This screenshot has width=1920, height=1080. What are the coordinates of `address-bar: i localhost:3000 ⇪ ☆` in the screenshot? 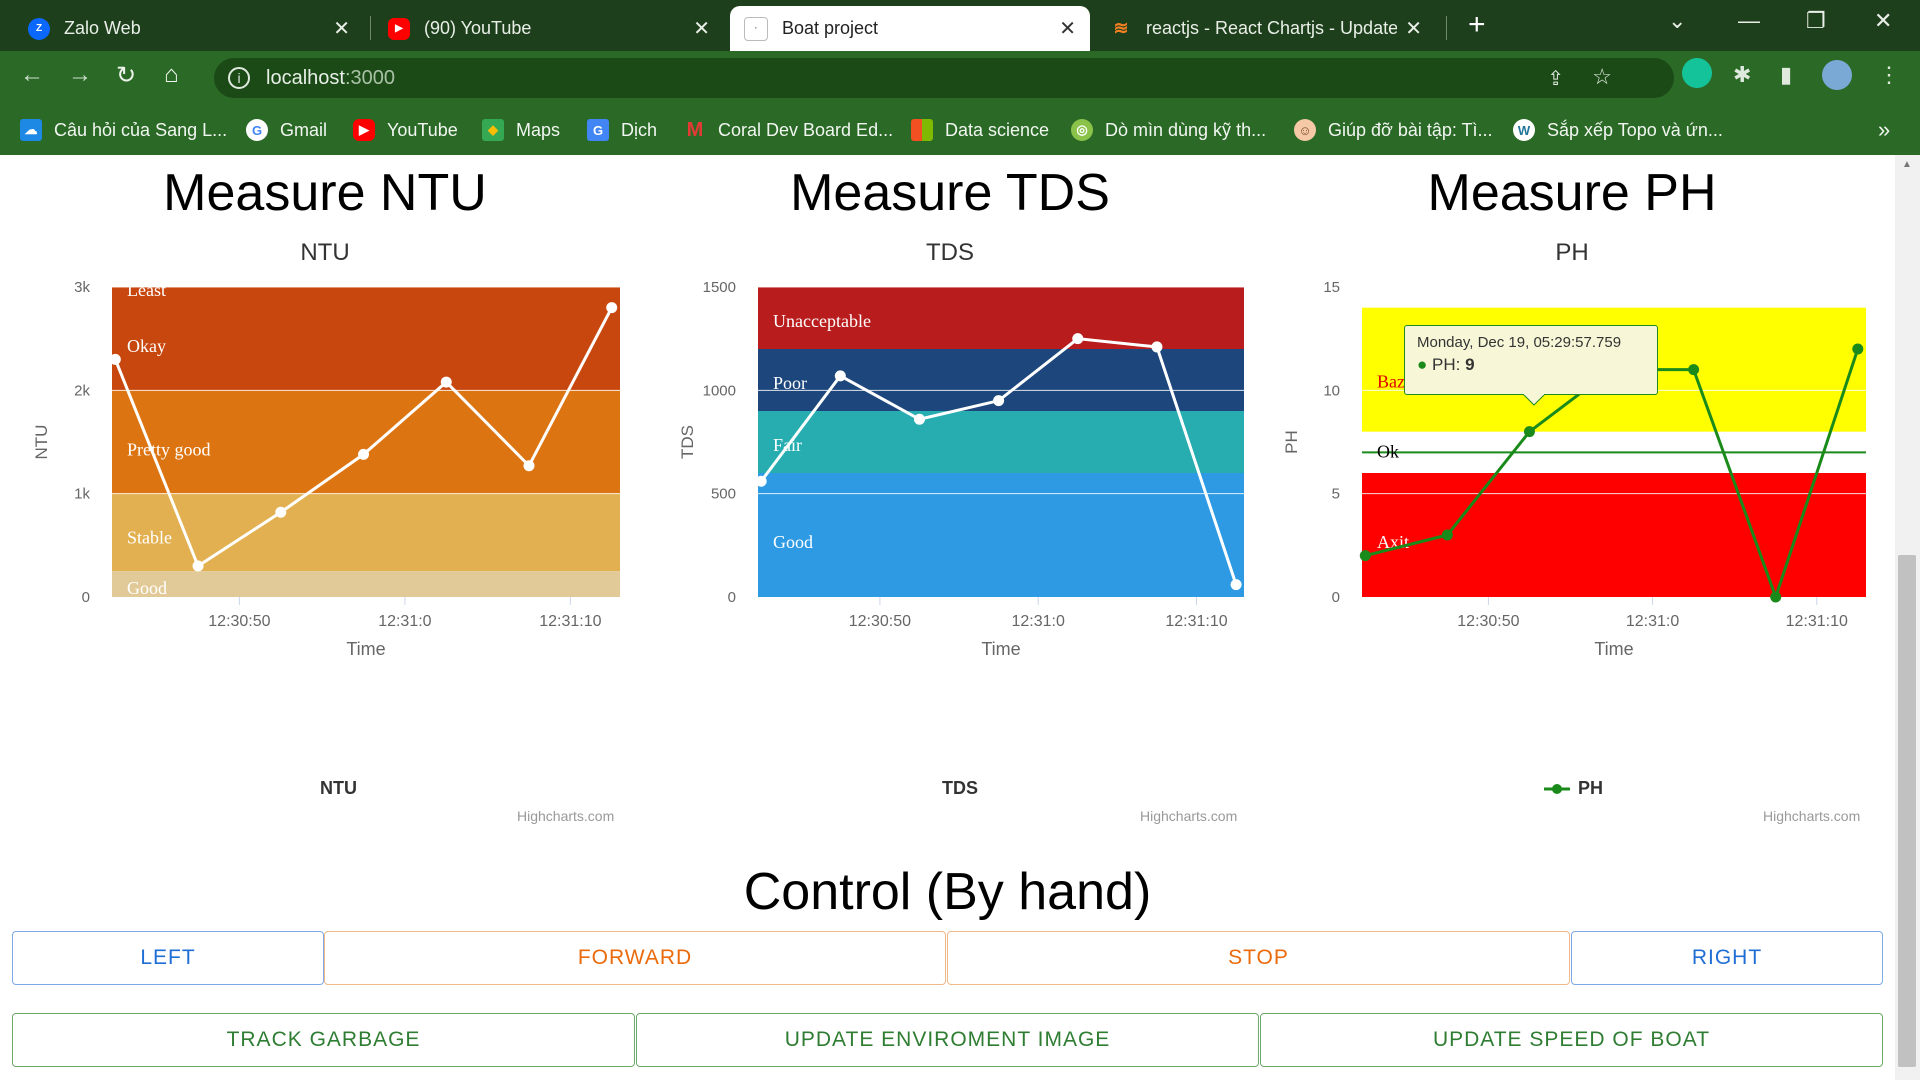 It's located at (944, 78).